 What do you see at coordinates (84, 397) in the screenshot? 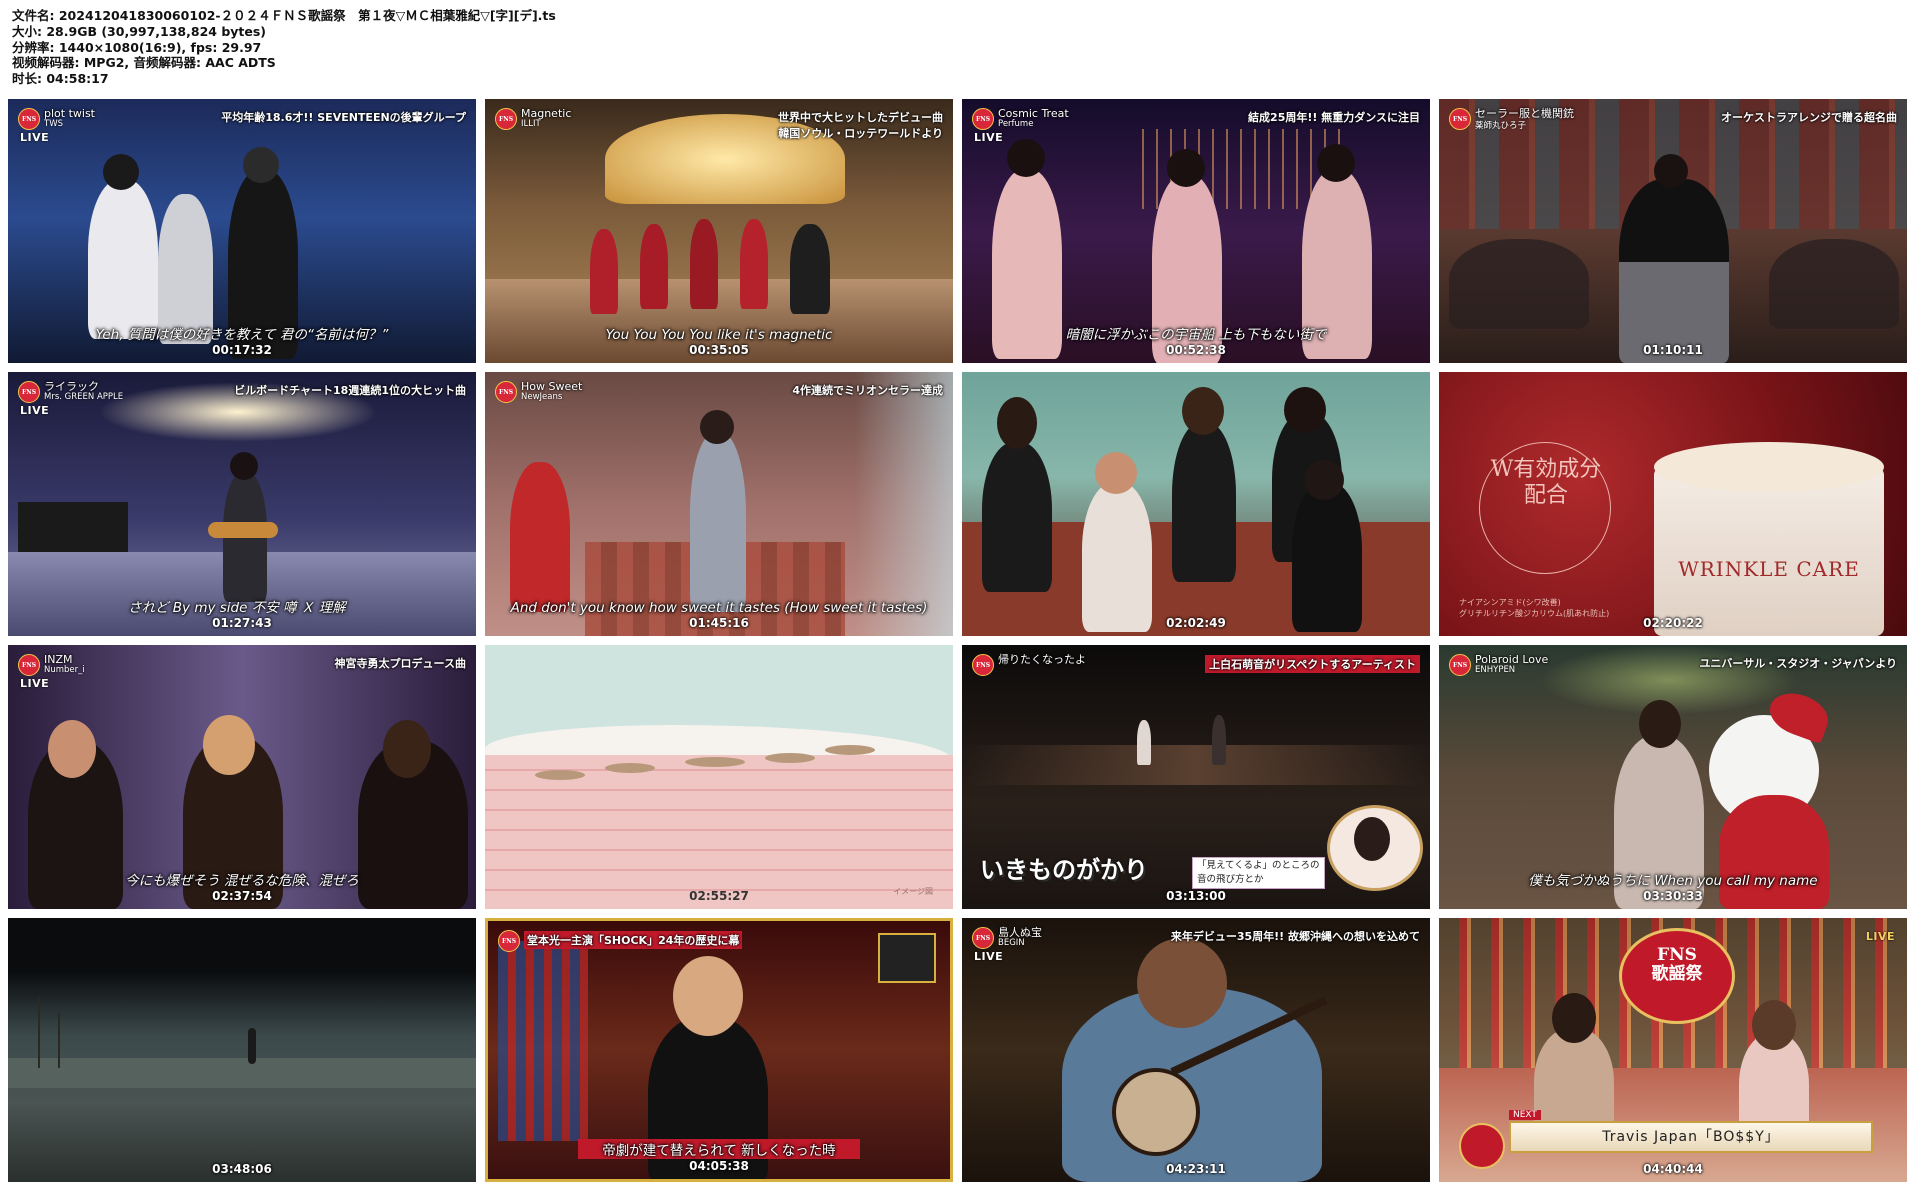
I see `artist-name: Mrs. GREEN APPLE` at bounding box center [84, 397].